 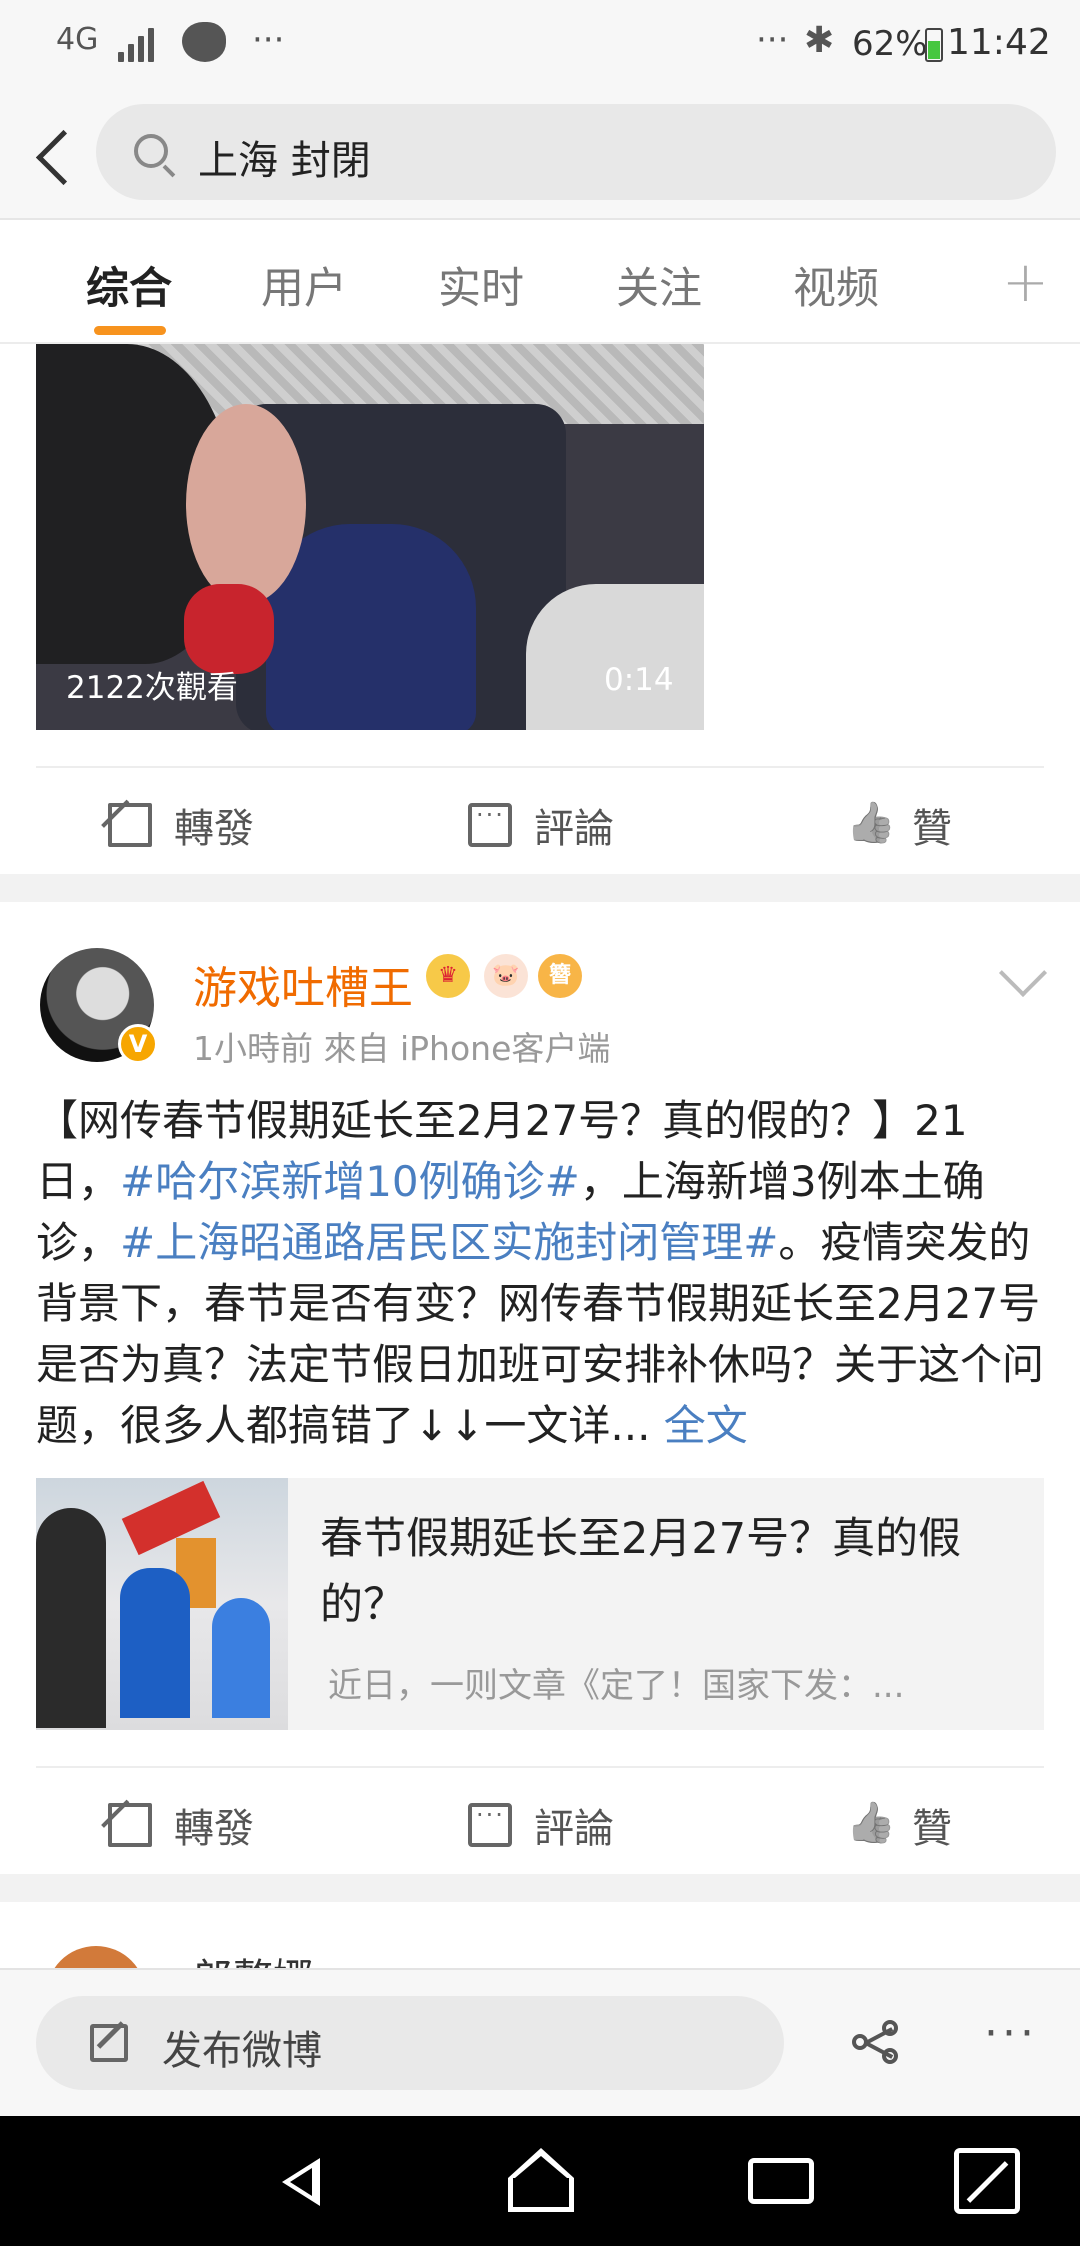 What do you see at coordinates (836, 285) in the screenshot?
I see `tab-video: 视频` at bounding box center [836, 285].